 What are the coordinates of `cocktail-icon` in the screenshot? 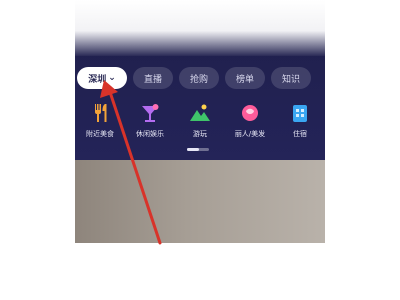 It's located at (150, 113).